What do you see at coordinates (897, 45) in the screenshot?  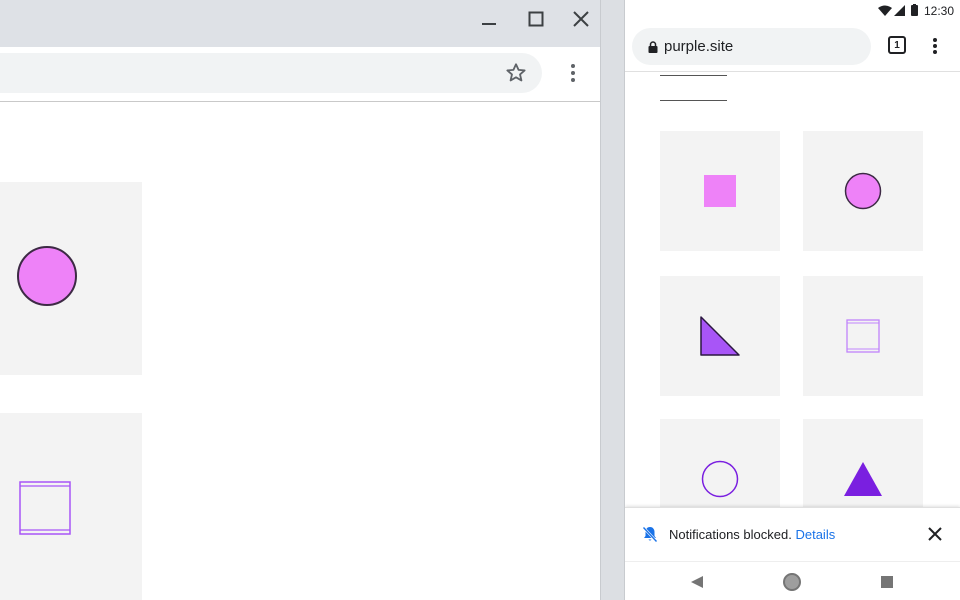 I see `tab-switcher-button: 1` at bounding box center [897, 45].